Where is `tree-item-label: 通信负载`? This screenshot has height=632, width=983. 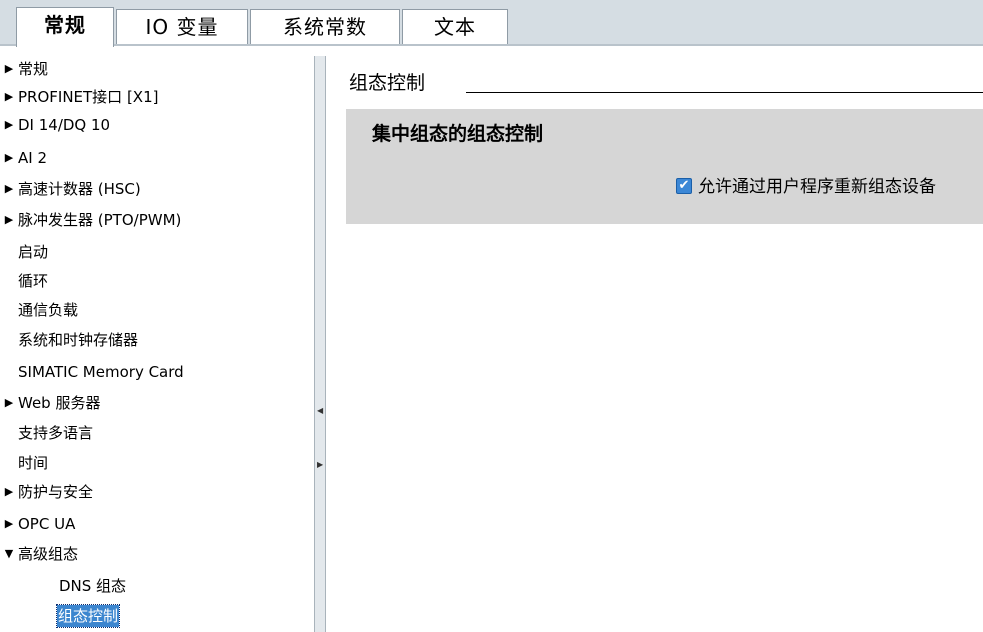 tree-item-label: 通信负载 is located at coordinates (48, 310).